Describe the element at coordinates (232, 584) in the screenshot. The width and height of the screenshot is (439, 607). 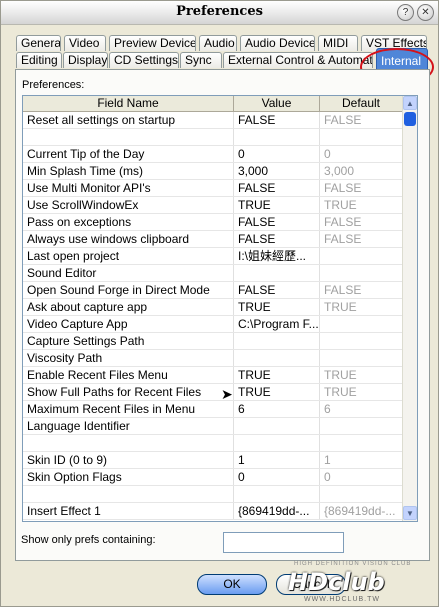
I see `ok-button: OK` at that location.